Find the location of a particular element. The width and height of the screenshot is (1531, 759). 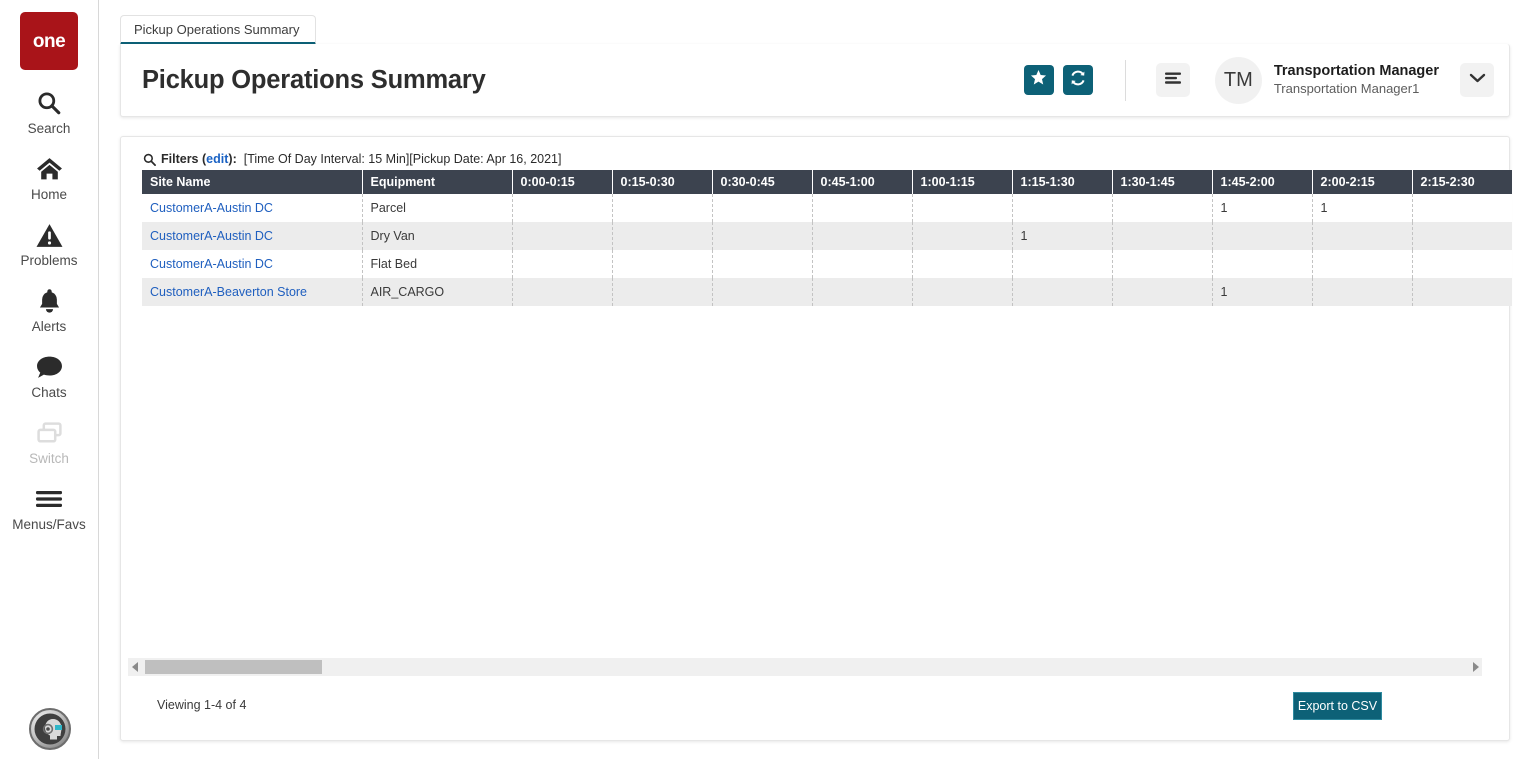

cell-site-name: CustomerA-Austin DC is located at coordinates (252, 236).